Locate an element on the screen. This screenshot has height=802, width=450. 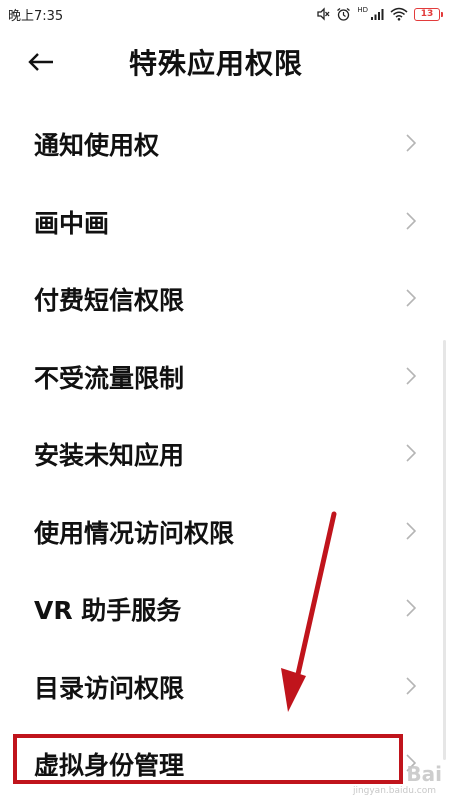
battery-icon: 13 is located at coordinates (428, 14).